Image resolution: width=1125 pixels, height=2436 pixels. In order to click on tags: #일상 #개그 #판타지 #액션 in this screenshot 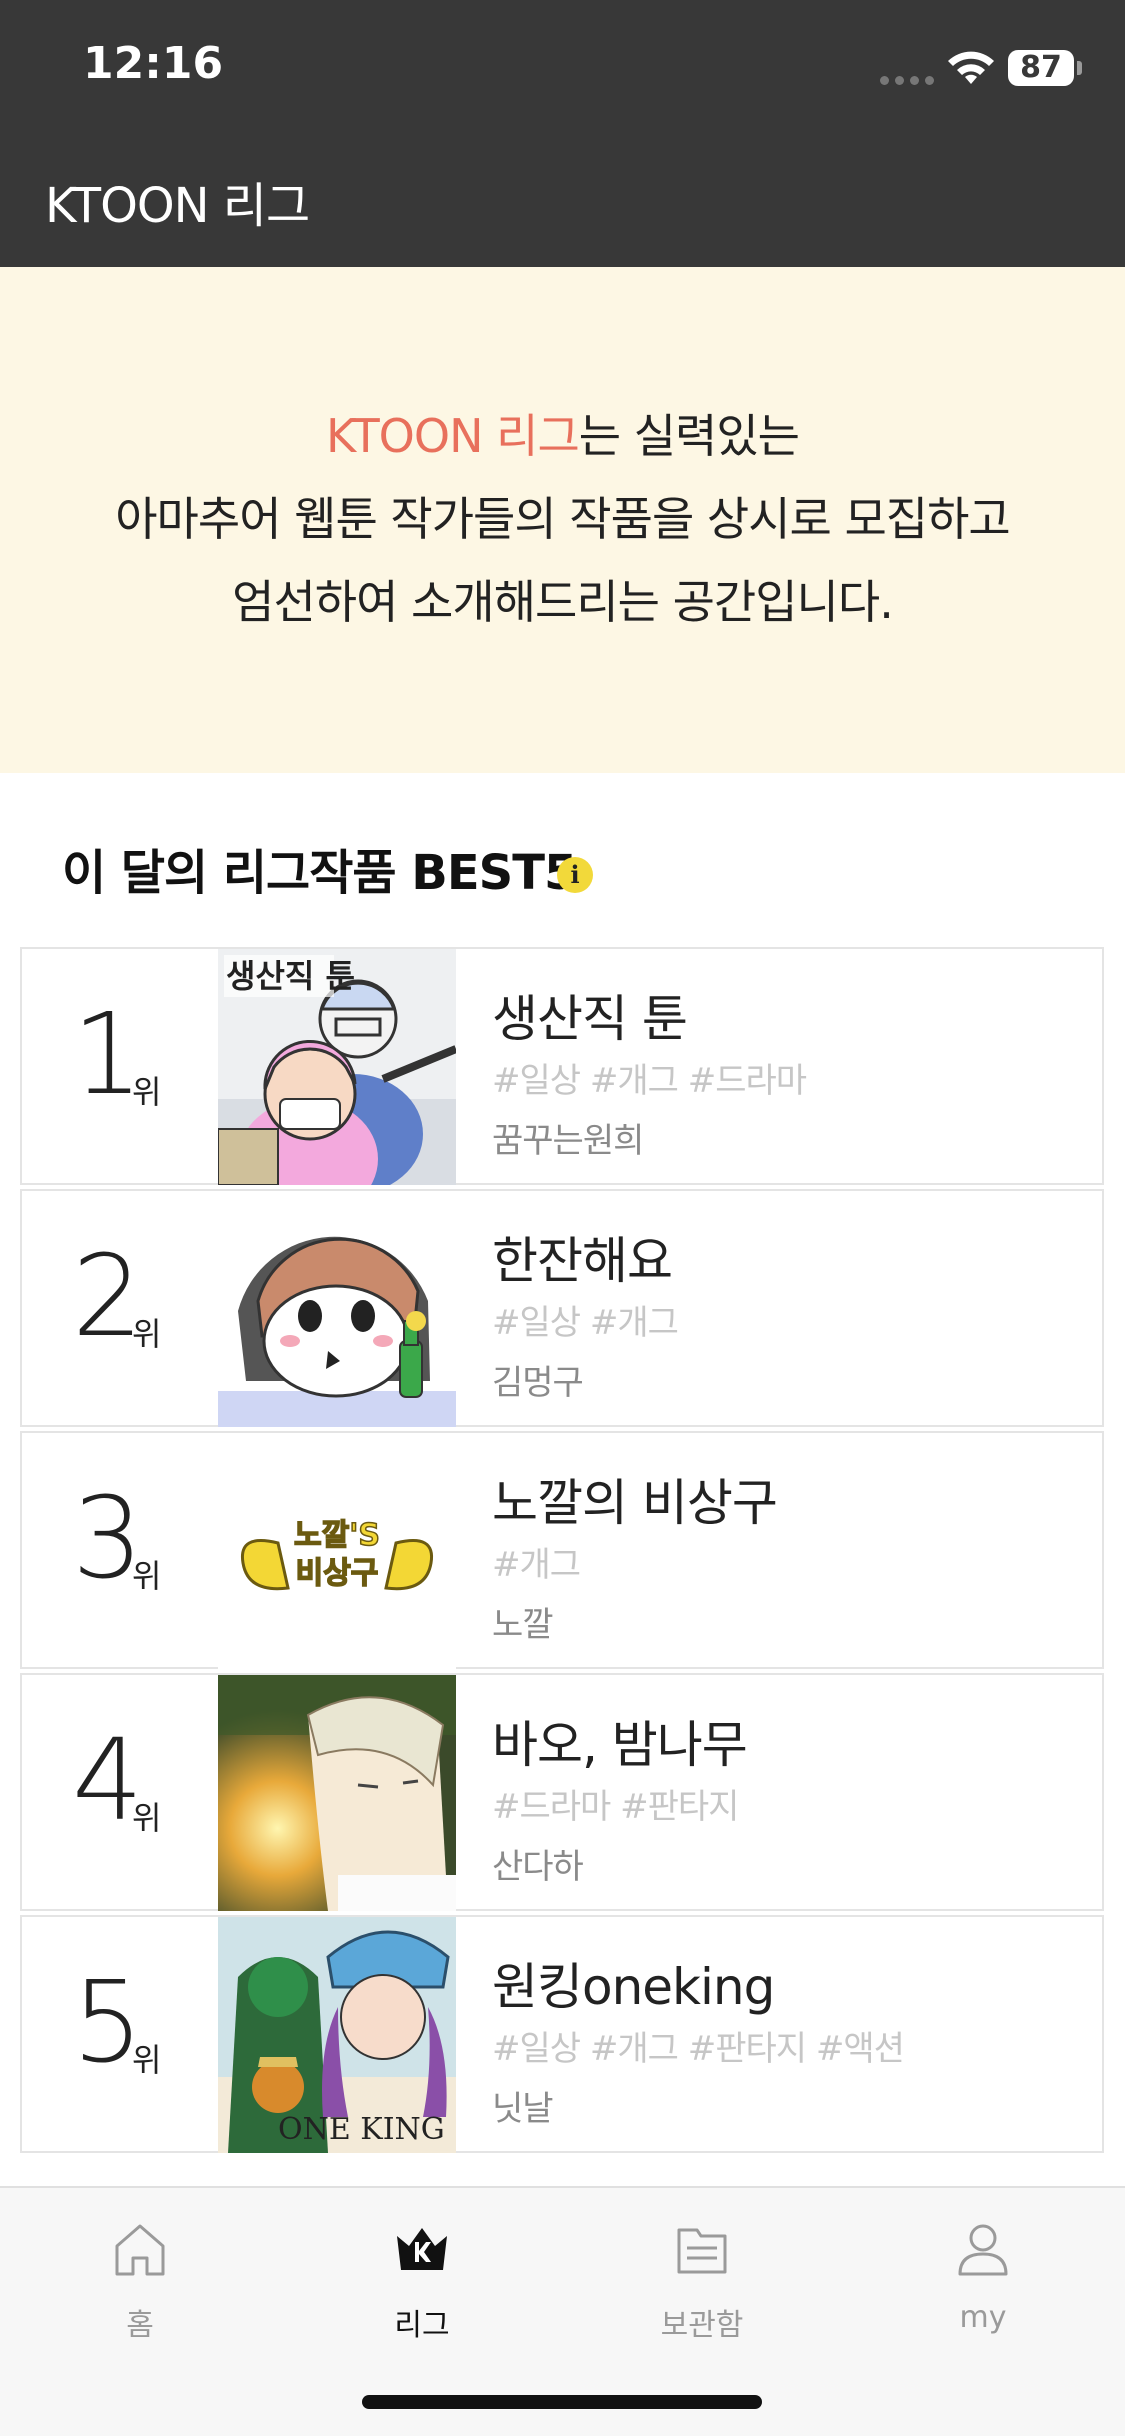, I will do `click(698, 2049)`.